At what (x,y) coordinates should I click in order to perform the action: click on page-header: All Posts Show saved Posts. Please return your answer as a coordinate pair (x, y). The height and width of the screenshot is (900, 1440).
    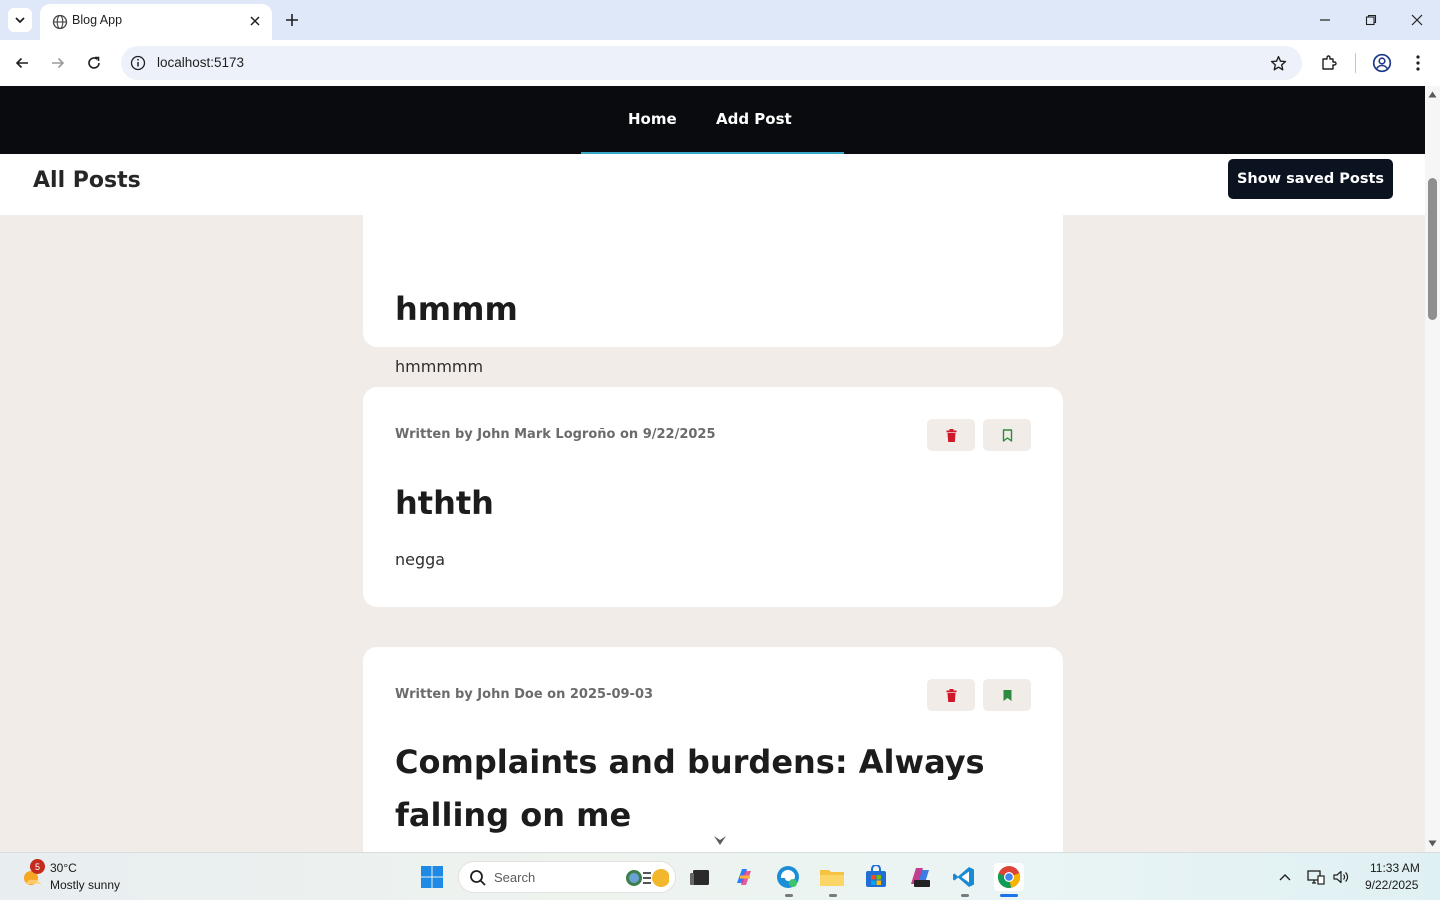
    Looking at the image, I should click on (712, 184).